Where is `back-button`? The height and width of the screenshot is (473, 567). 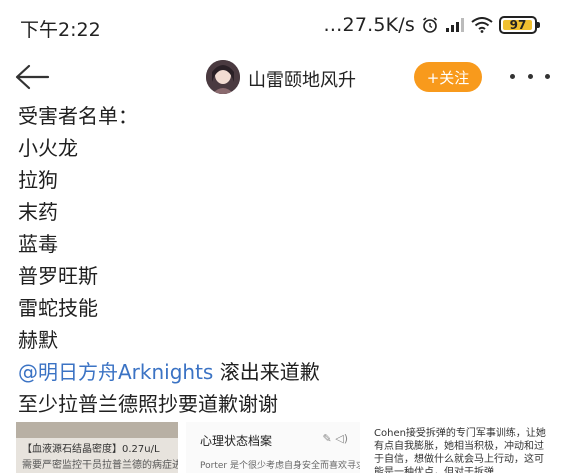
back-button is located at coordinates (32, 77).